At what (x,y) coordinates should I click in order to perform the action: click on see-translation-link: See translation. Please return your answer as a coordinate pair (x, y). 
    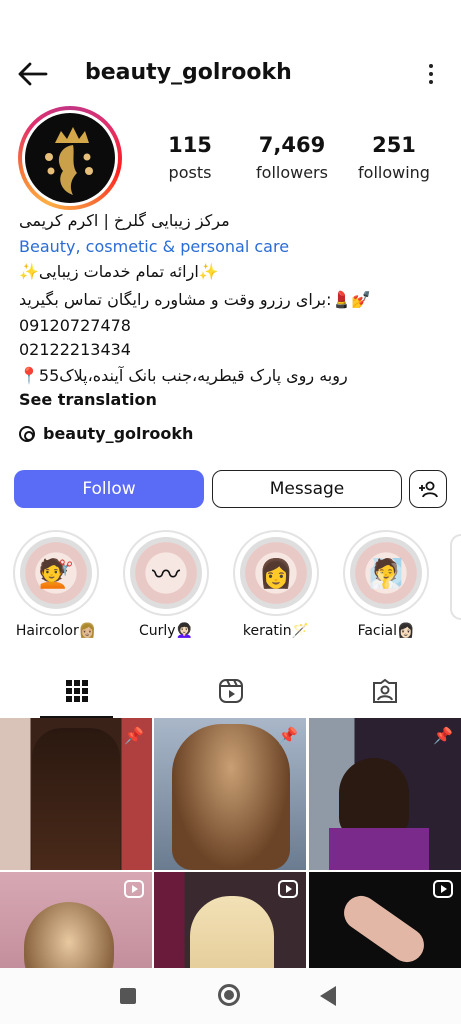
    Looking at the image, I should click on (234, 399).